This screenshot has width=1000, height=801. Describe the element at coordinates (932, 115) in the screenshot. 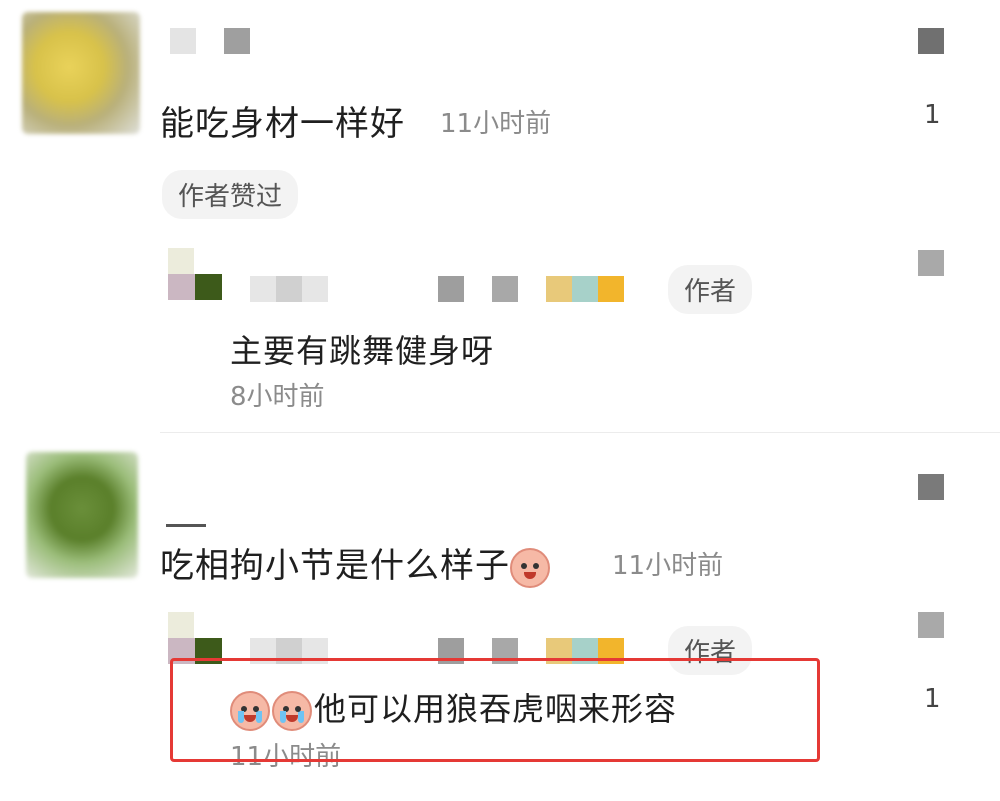

I see `like-count: 1` at that location.